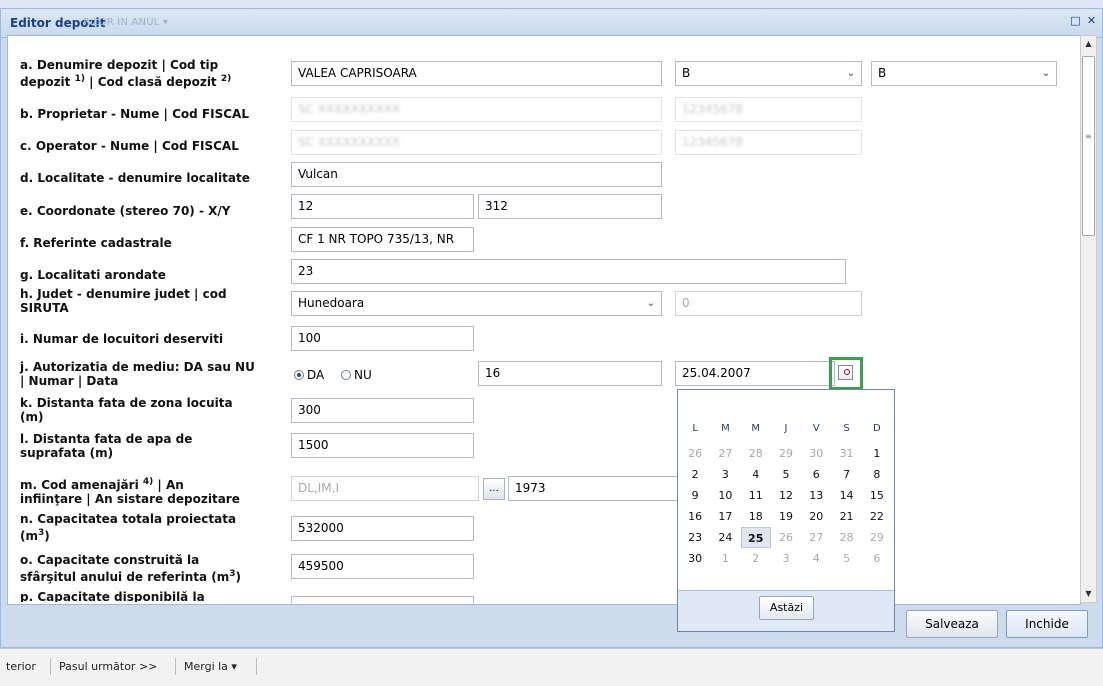 This screenshot has height=686, width=1103. What do you see at coordinates (382, 338) in the screenshot?
I see `numar-locuitori-input: 100` at bounding box center [382, 338].